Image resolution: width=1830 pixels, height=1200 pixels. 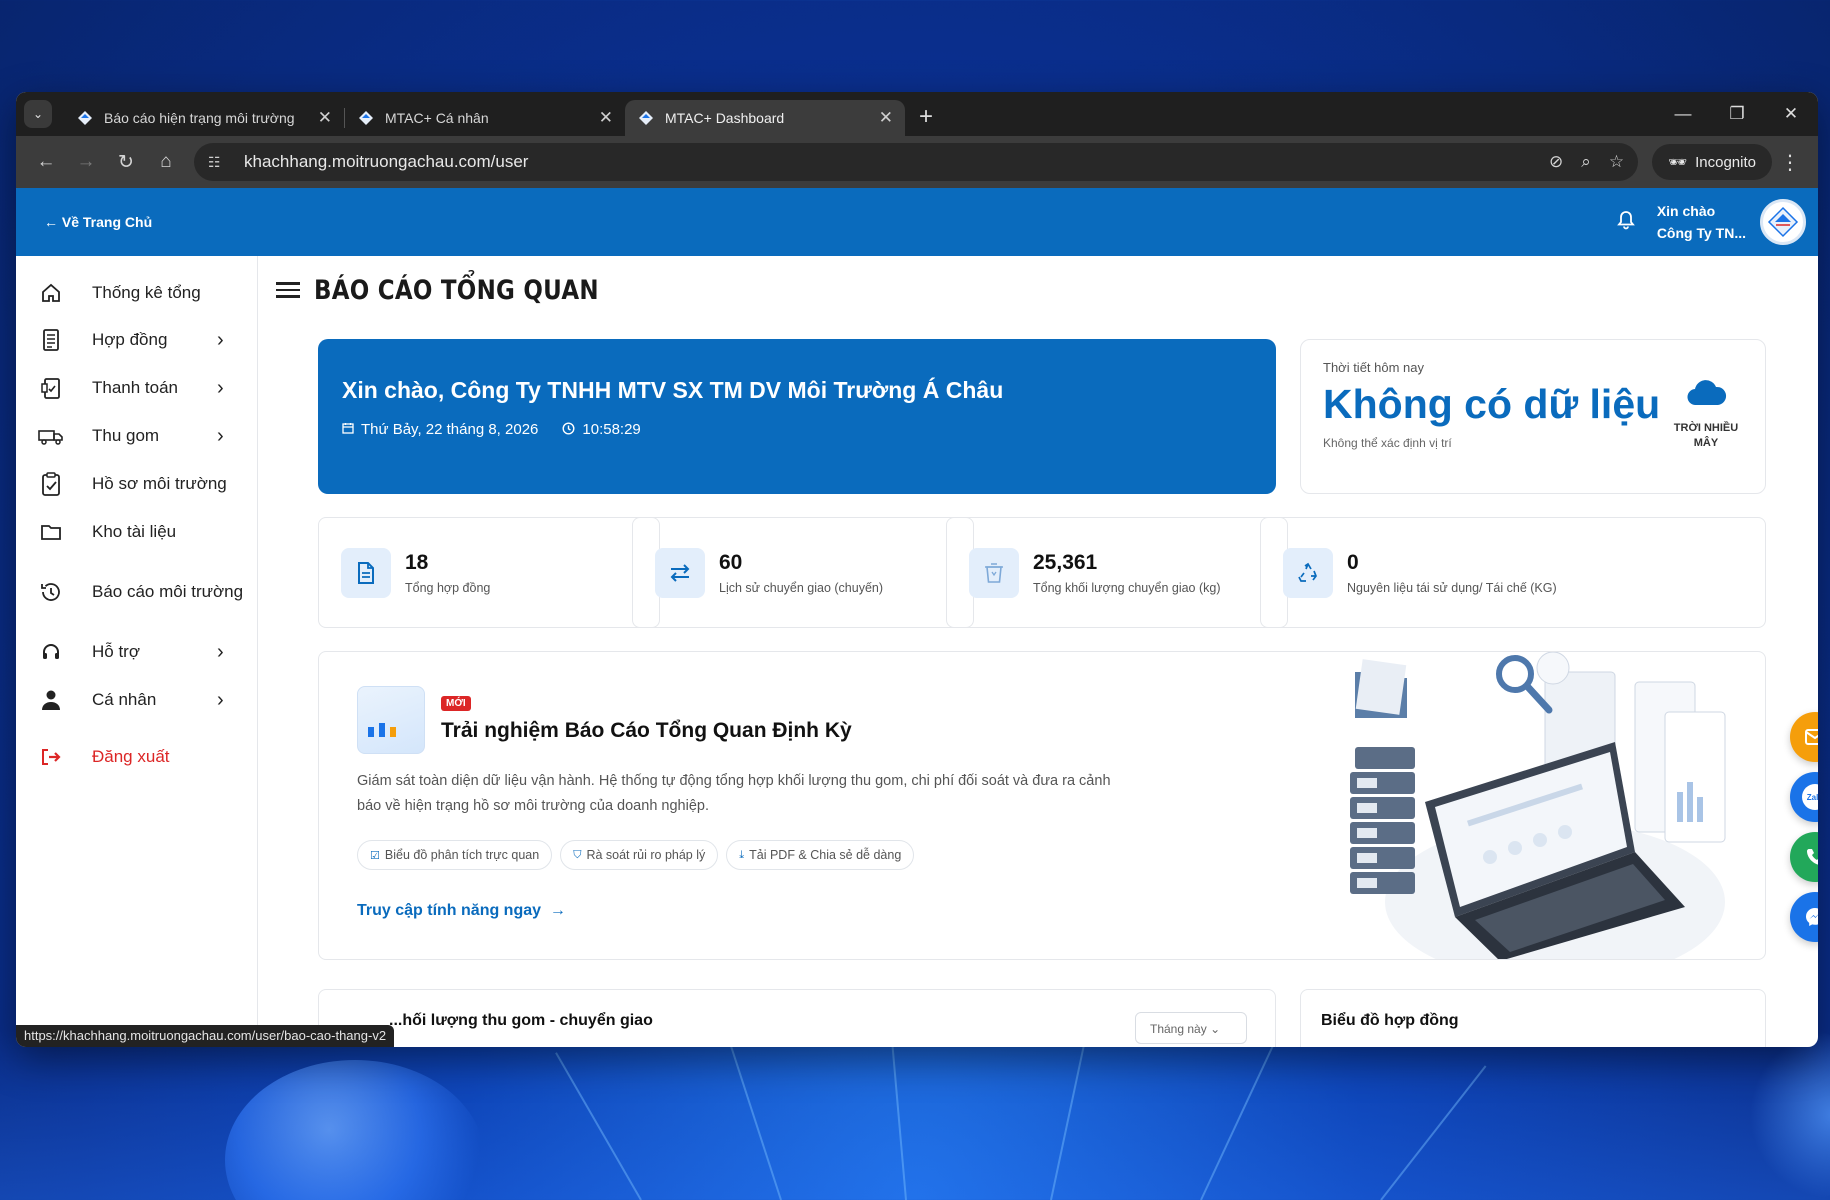 What do you see at coordinates (803, 572) in the screenshot?
I see `stat-card-transfers: 60 Lịch sử chuyển giao (chuyến)` at bounding box center [803, 572].